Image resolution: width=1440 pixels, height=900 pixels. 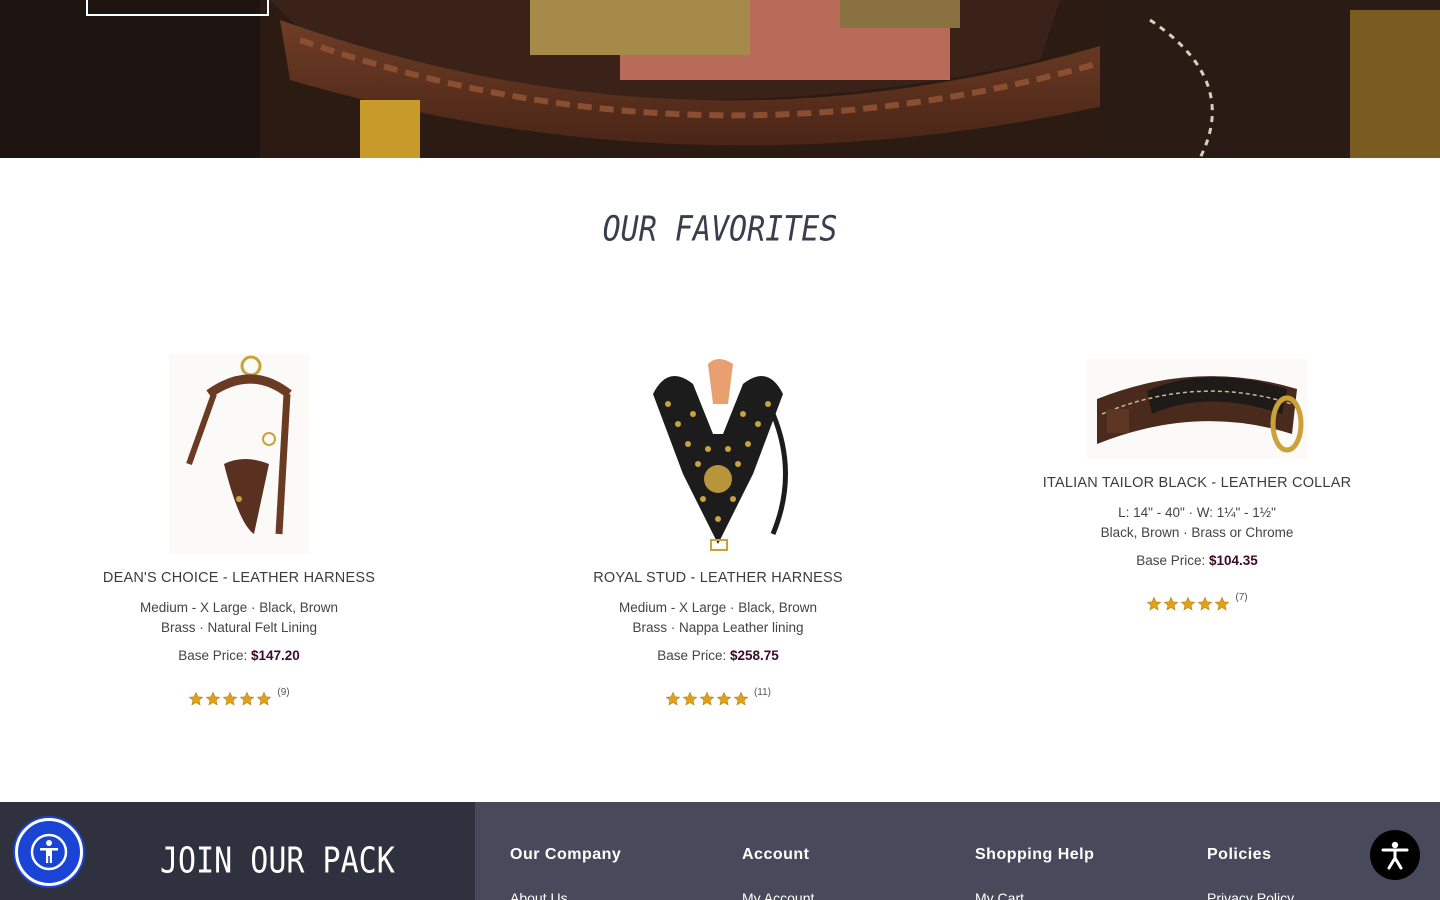 I want to click on accessibility-widget-button, so click(x=1395, y=855).